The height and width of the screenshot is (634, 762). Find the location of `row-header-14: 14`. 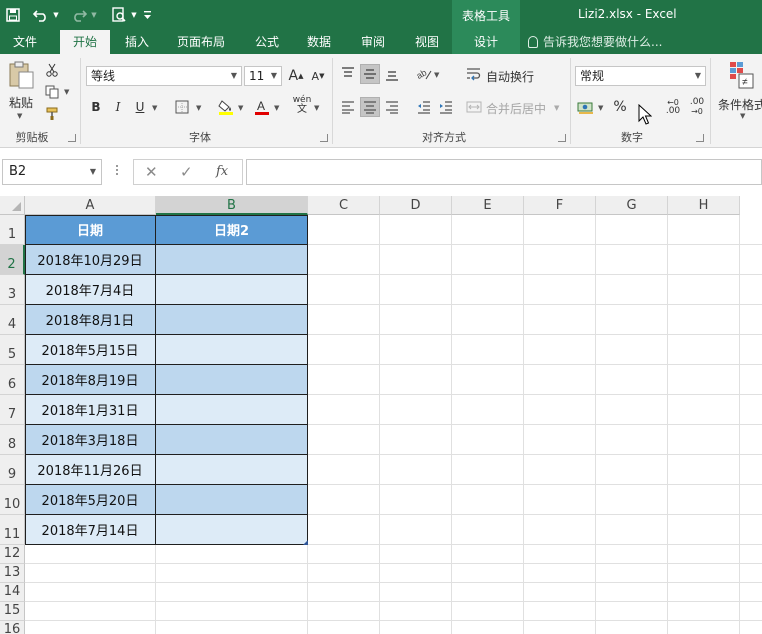

row-header-14: 14 is located at coordinates (12, 592).